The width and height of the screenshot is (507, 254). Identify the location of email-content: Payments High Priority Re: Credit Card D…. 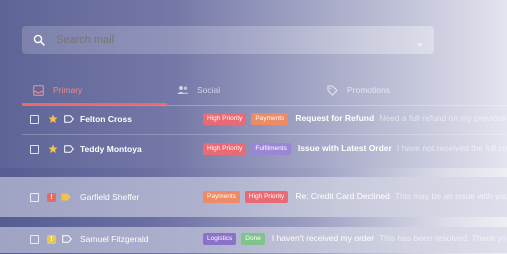
(355, 197).